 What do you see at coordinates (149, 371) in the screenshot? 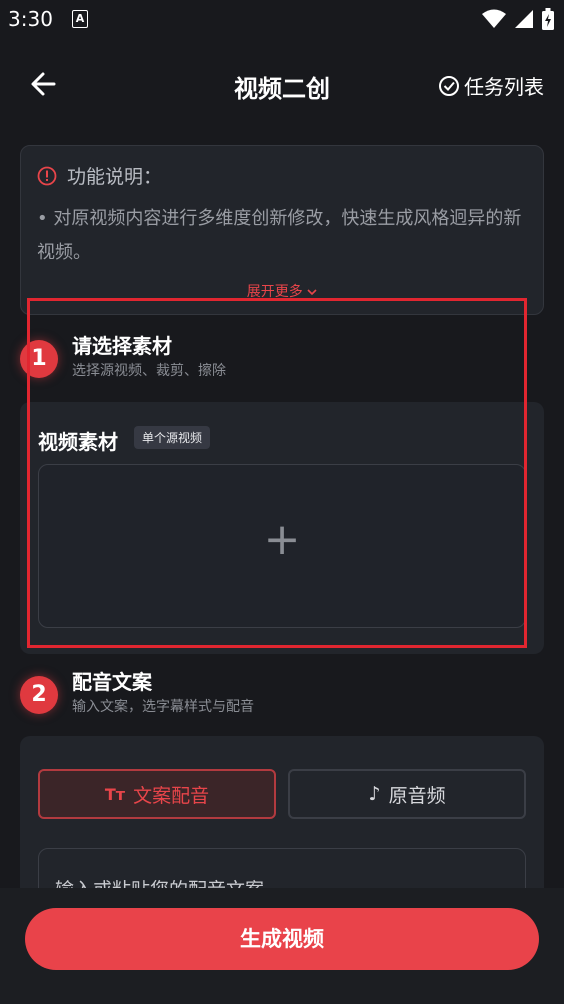
I see `step-1-subtitle: 选择源视频、裁剪、擦除` at bounding box center [149, 371].